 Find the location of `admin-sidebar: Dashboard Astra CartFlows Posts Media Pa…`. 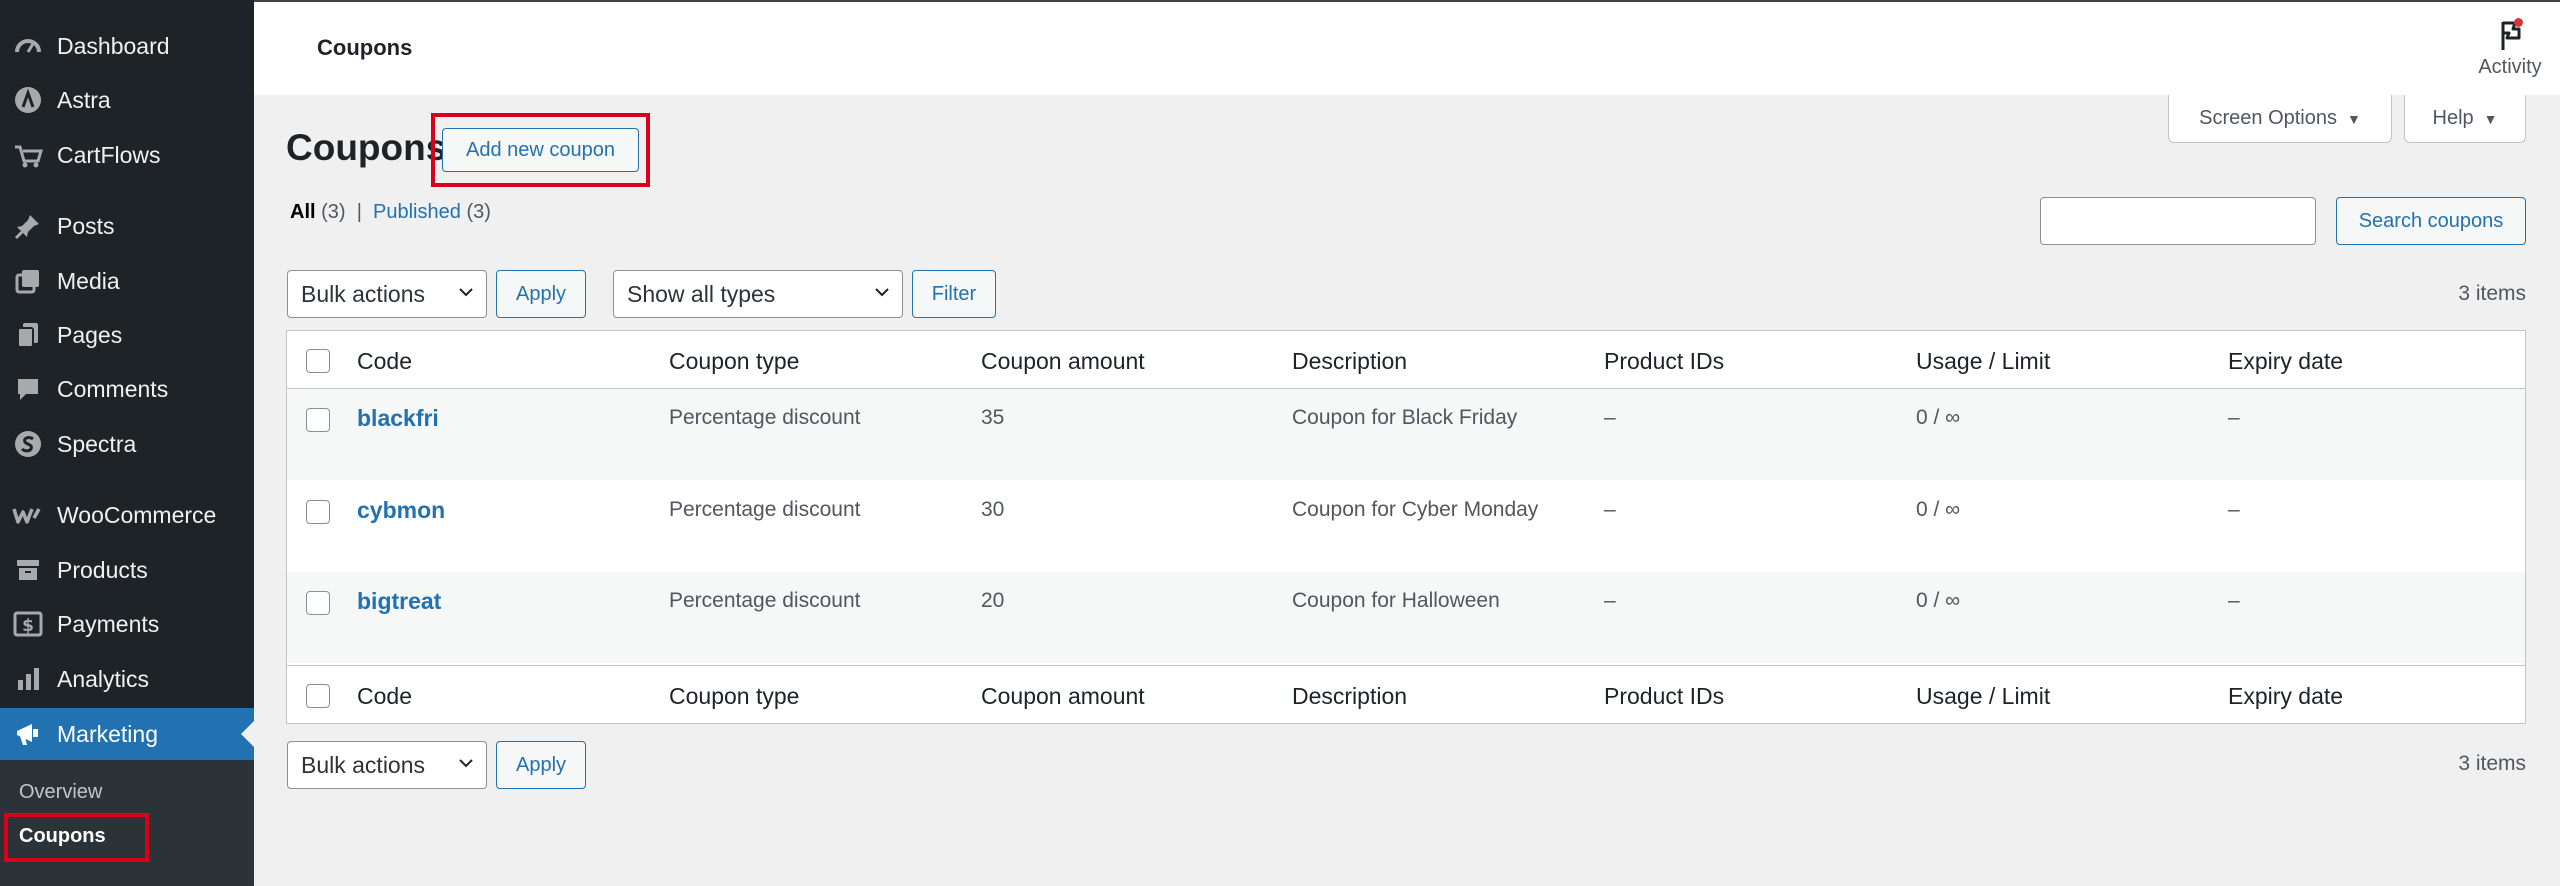

admin-sidebar: Dashboard Astra CartFlows Posts Media Pa… is located at coordinates (127, 443).